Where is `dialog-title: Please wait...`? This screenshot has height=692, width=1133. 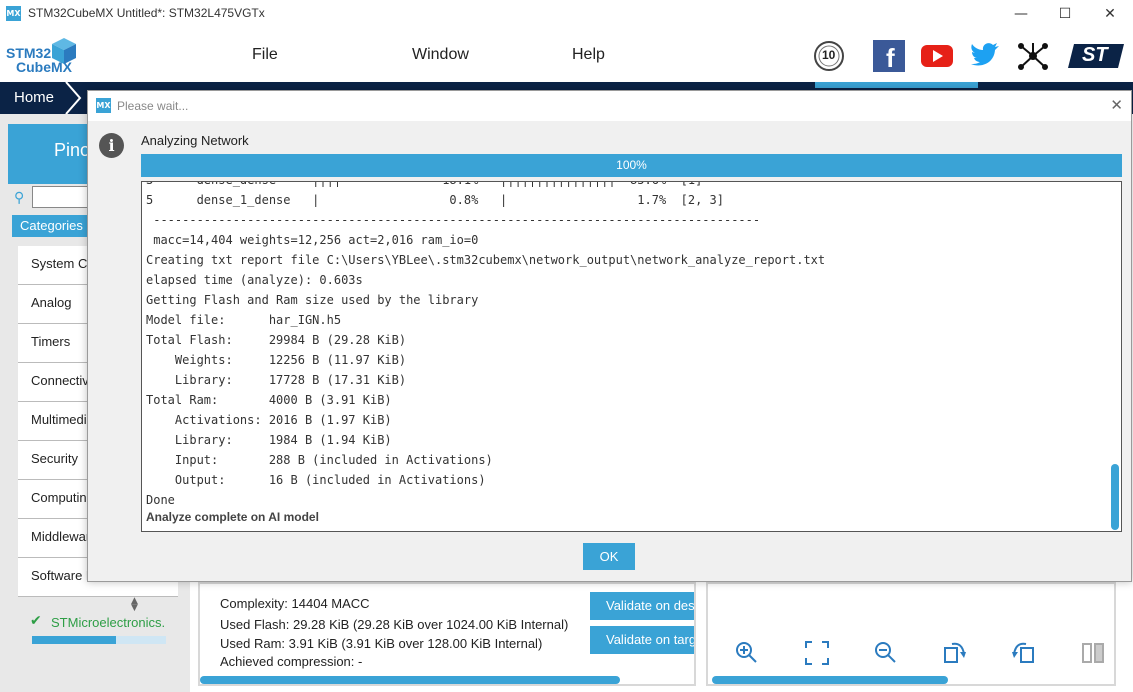 dialog-title: Please wait... is located at coordinates (153, 106).